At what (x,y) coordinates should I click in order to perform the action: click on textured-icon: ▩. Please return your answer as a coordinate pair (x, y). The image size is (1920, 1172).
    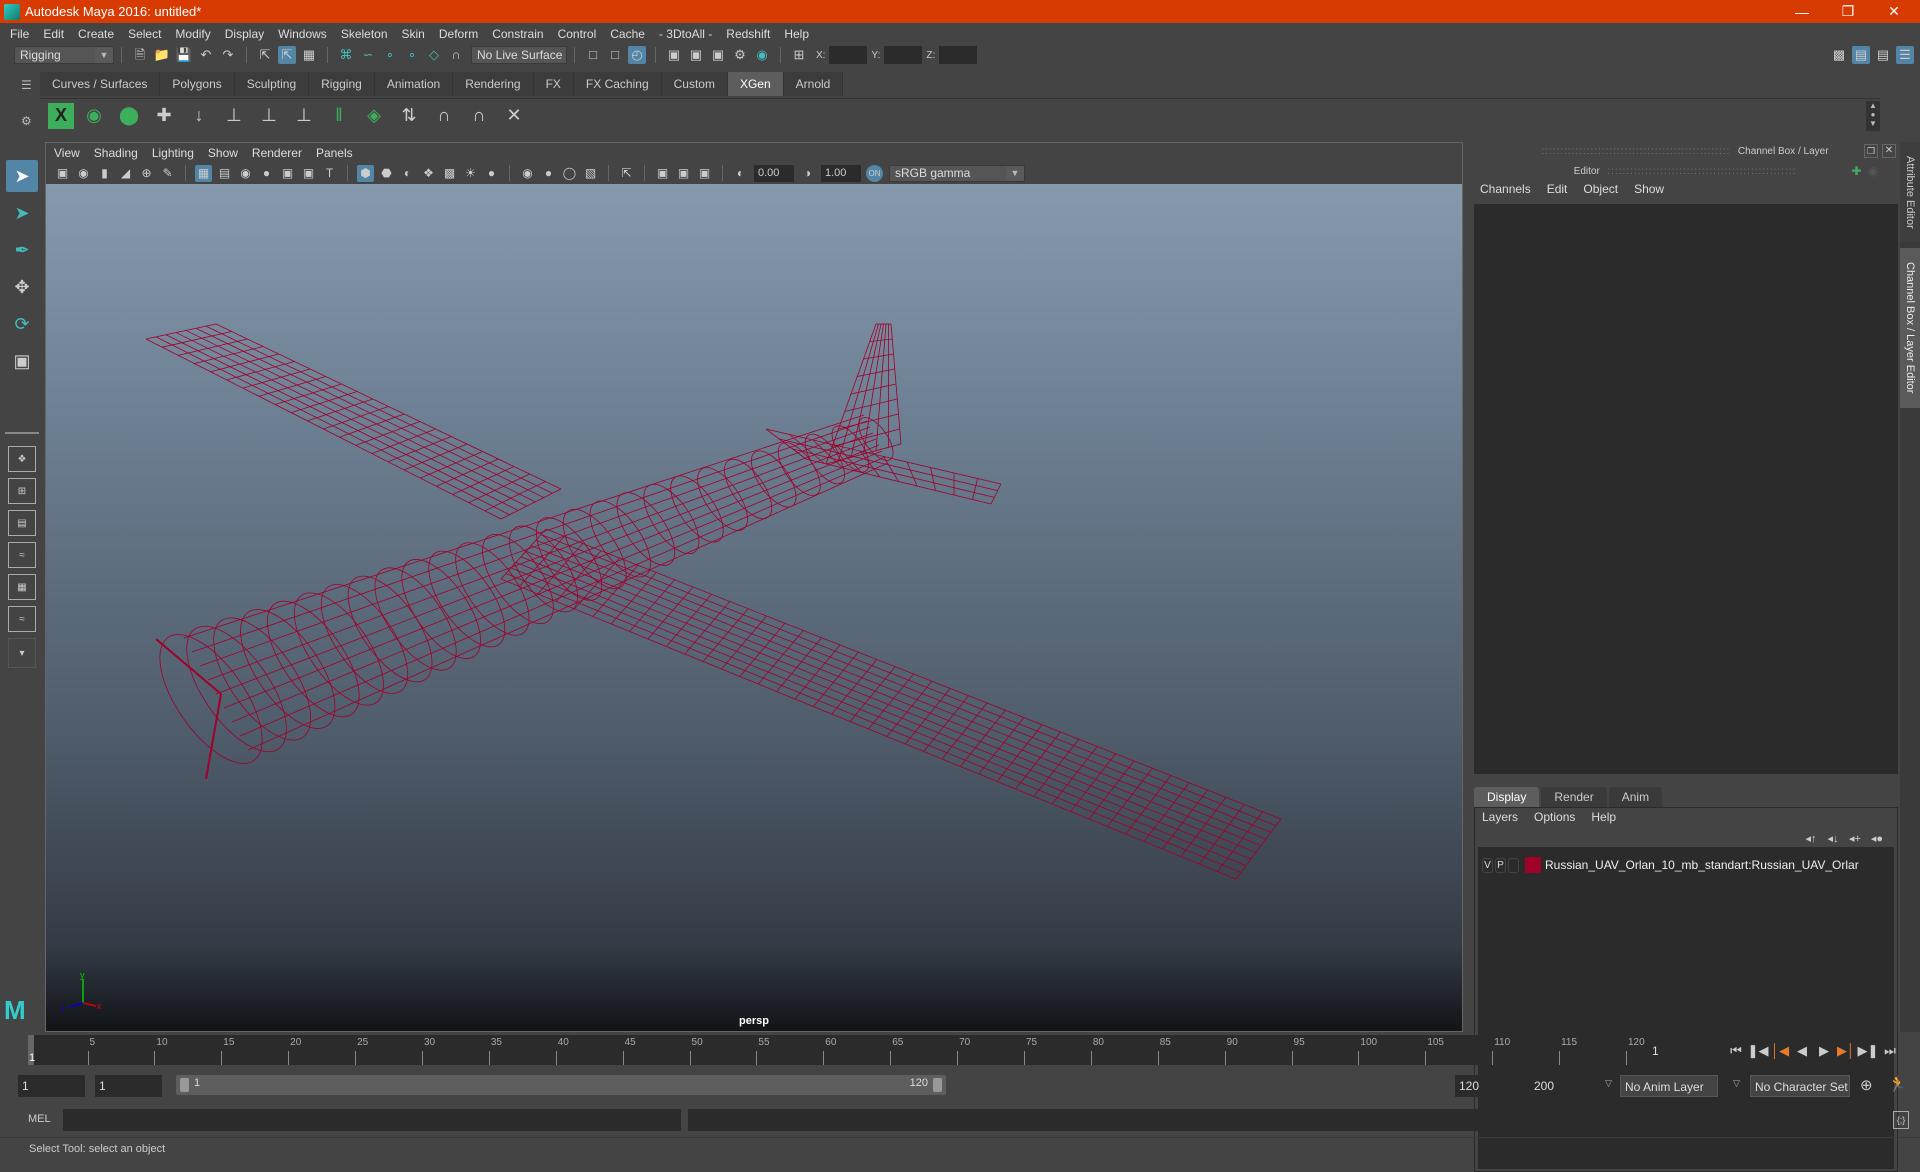
    Looking at the image, I should click on (449, 173).